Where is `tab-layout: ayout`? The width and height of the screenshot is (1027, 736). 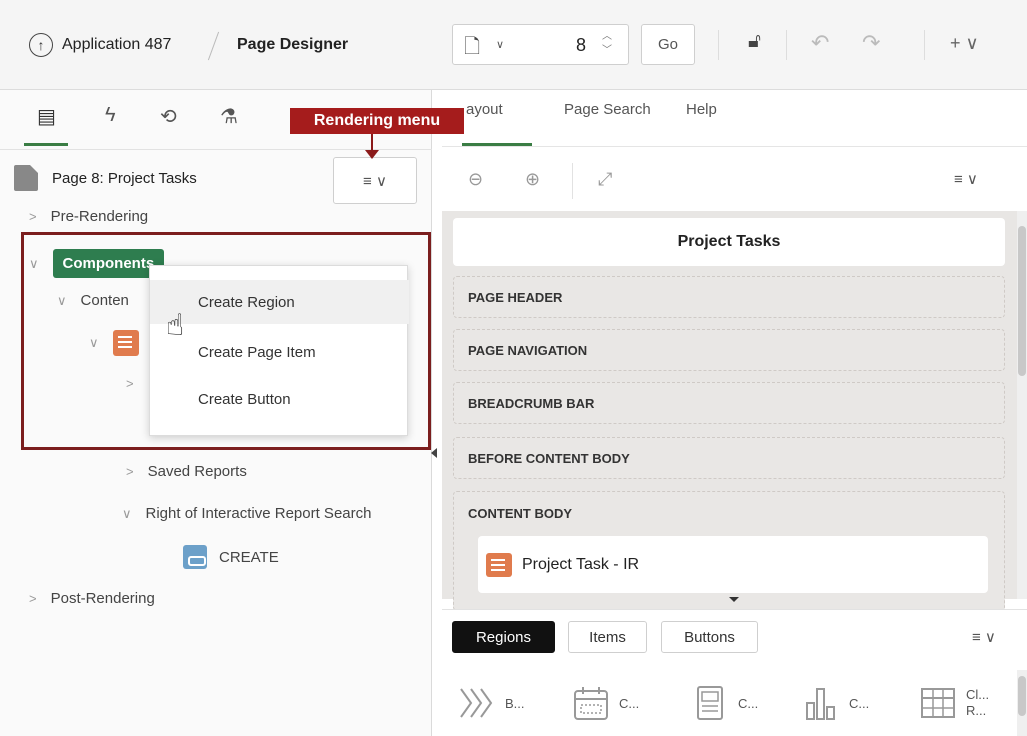
tab-layout: ayout is located at coordinates (484, 109).